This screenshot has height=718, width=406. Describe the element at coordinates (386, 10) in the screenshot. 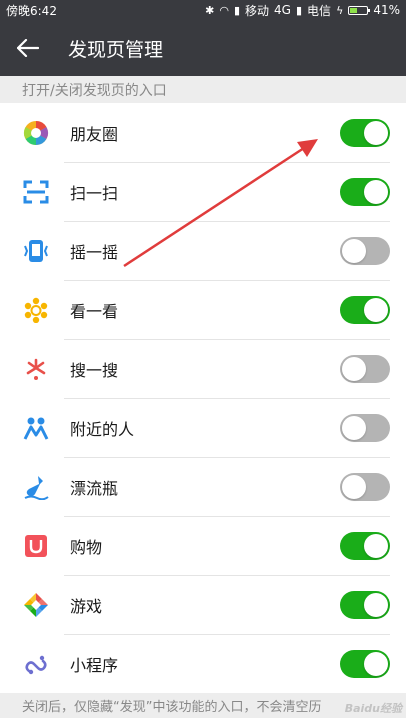

I see `battery-percent: 41%` at that location.